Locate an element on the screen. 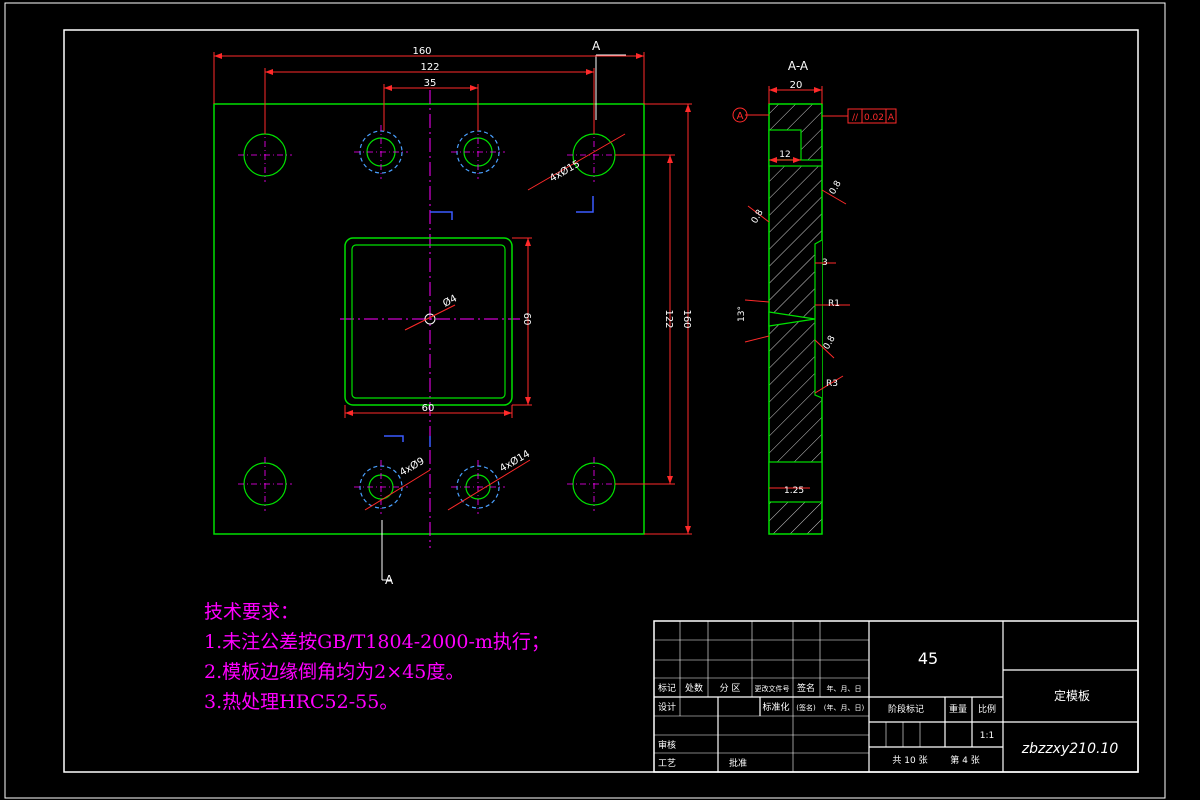  tolerance-symbol: // is located at coordinates (855, 118).